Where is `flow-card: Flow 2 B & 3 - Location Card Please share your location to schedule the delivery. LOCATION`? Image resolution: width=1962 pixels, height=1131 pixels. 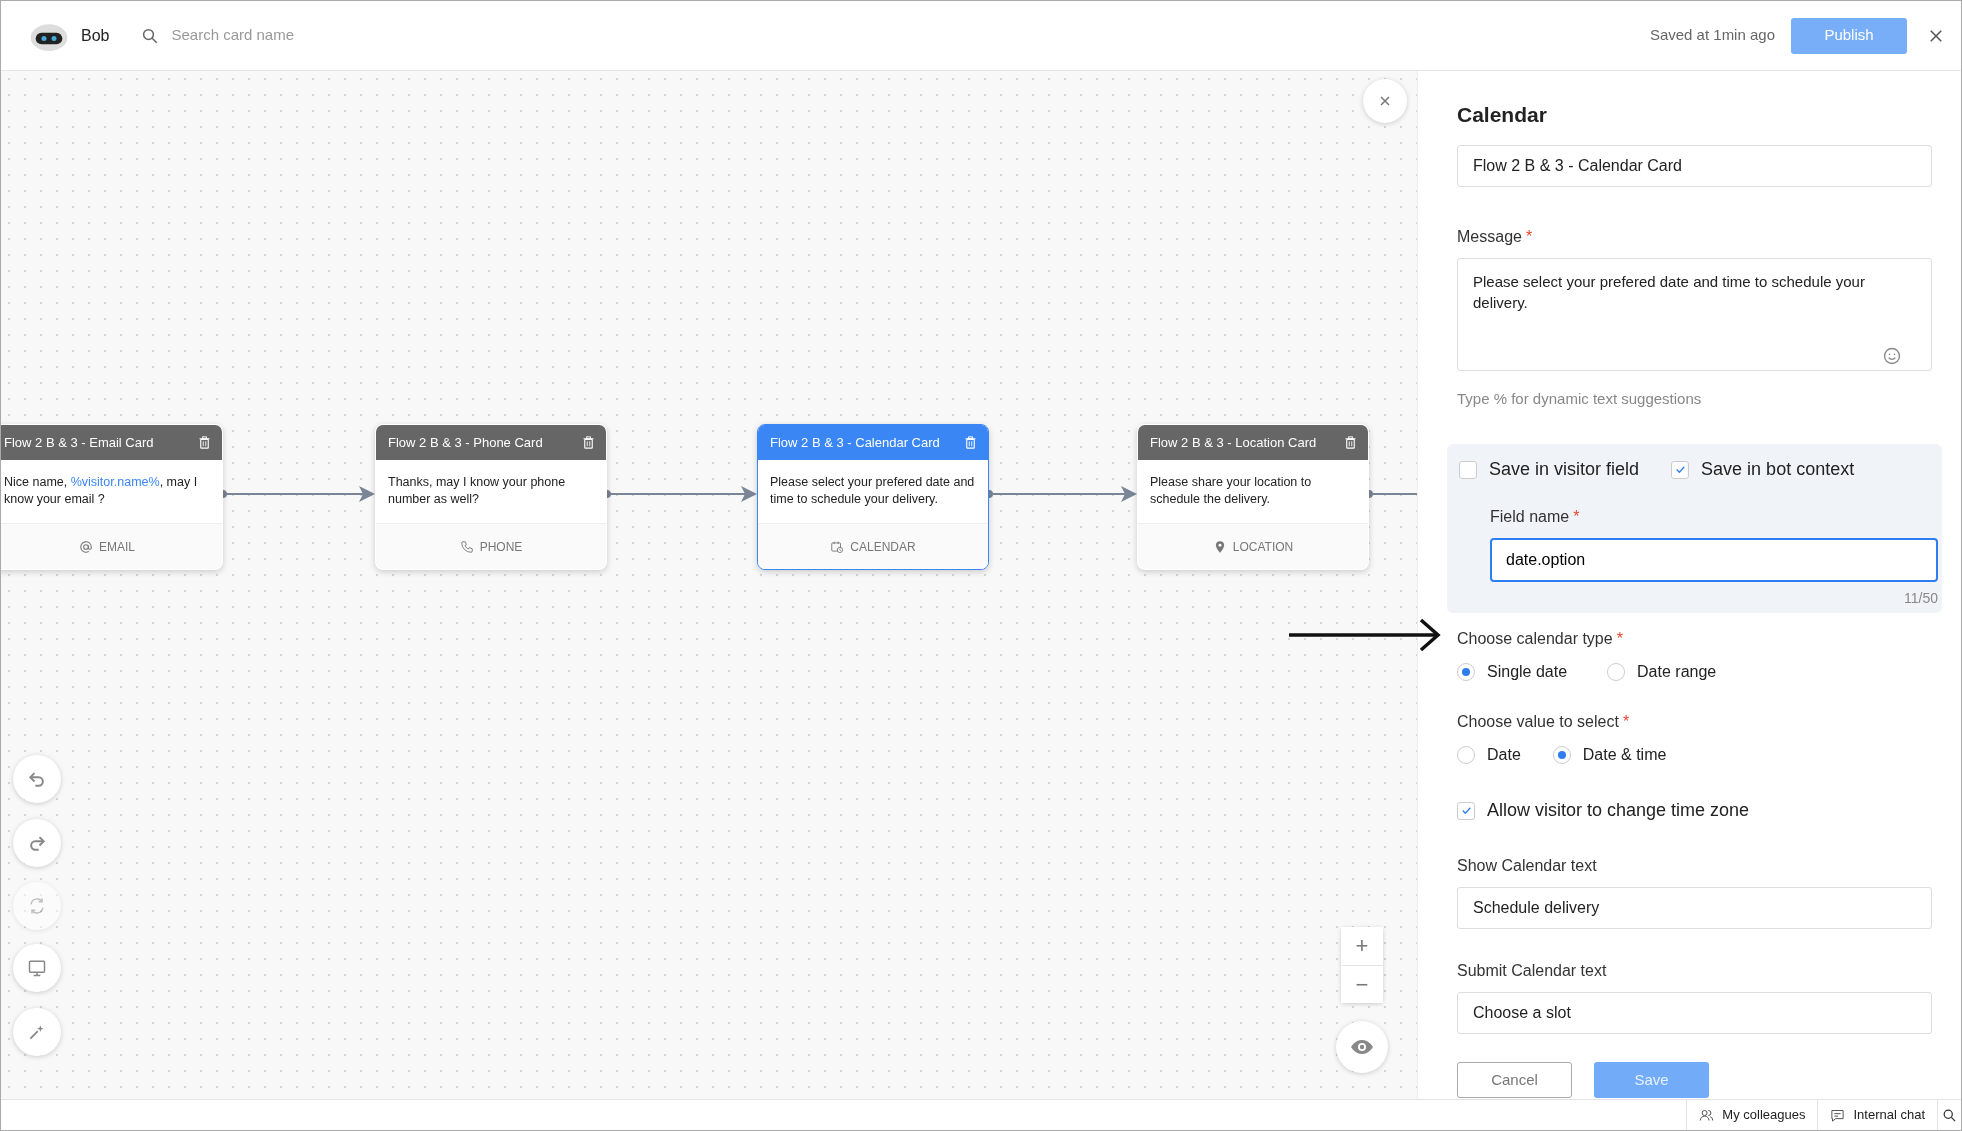 flow-card: Flow 2 B & 3 - Location Card Please share your location to schedule the delivery. LOCATION is located at coordinates (1253, 497).